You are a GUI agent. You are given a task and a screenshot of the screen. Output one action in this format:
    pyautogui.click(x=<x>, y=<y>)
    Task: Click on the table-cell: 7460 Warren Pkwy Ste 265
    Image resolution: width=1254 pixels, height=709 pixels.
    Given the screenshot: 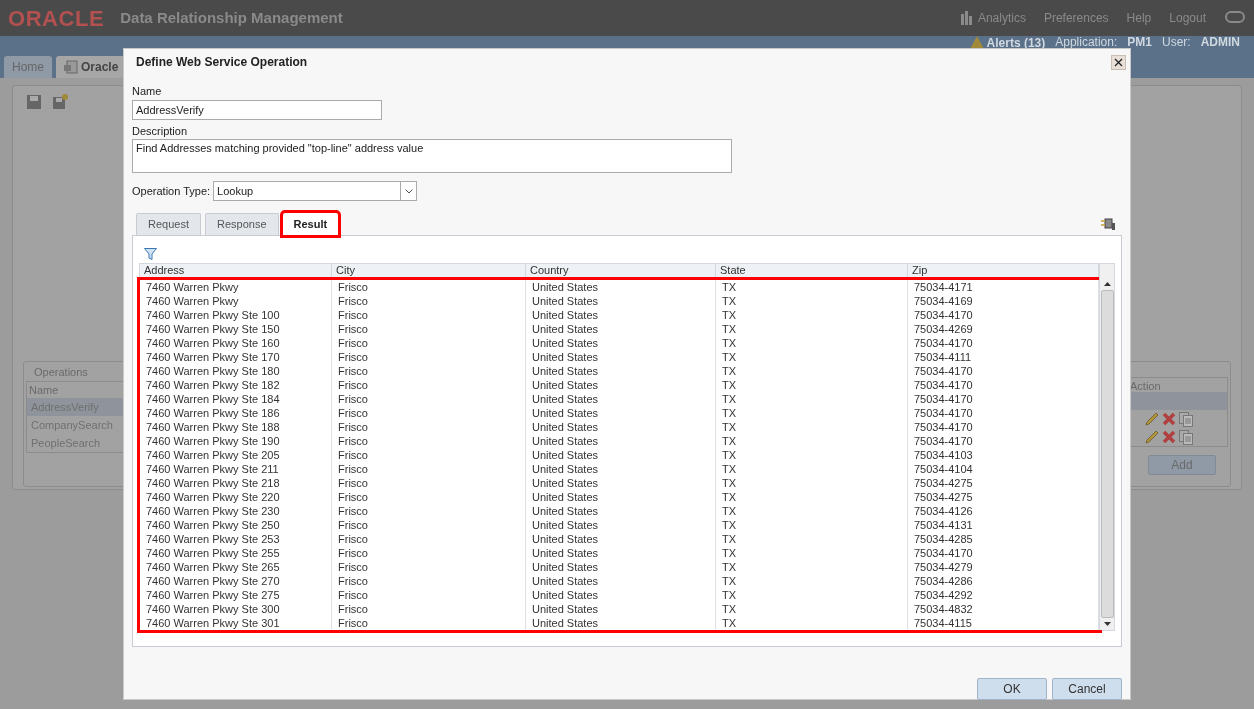 What is the action you would take?
    pyautogui.click(x=236, y=567)
    